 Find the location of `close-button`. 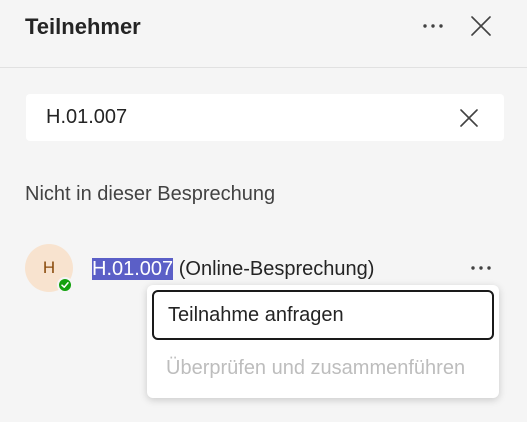

close-button is located at coordinates (481, 26).